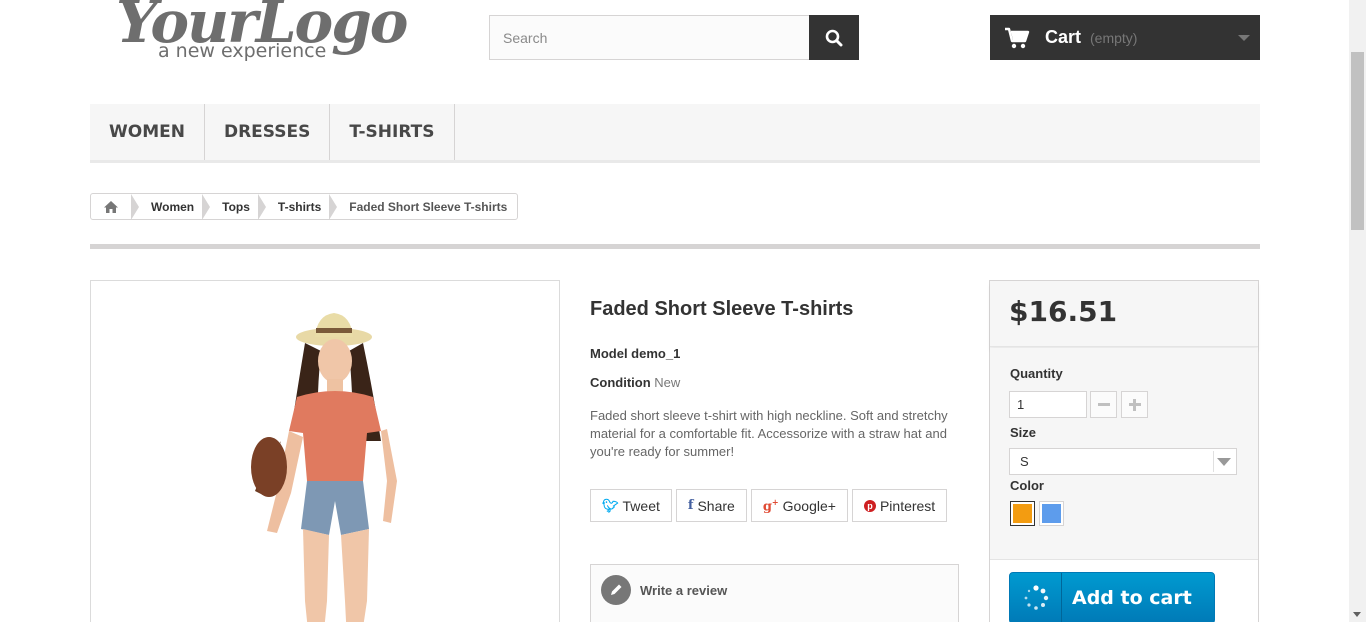 The image size is (1366, 622). I want to click on breadcrumb-item-tshirts: T-shirts, so click(299, 207).